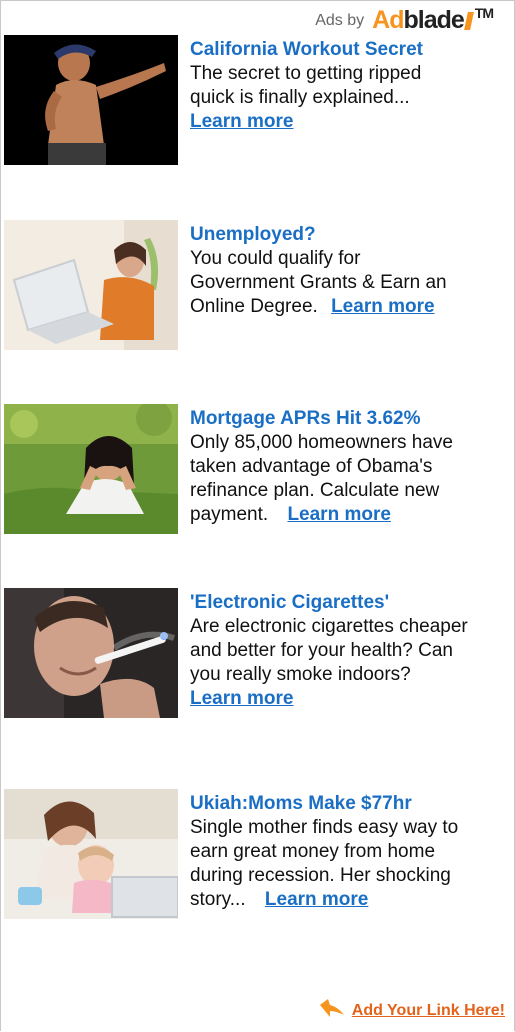 The width and height of the screenshot is (515, 1032). I want to click on ad-desc-line: during recession. Her shocking, so click(320, 875).